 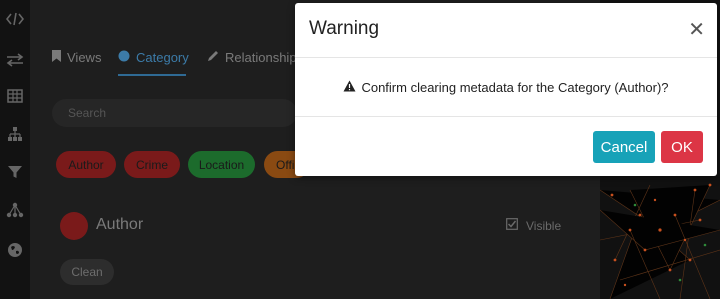 I want to click on tab-category: Category, so click(x=153, y=57).